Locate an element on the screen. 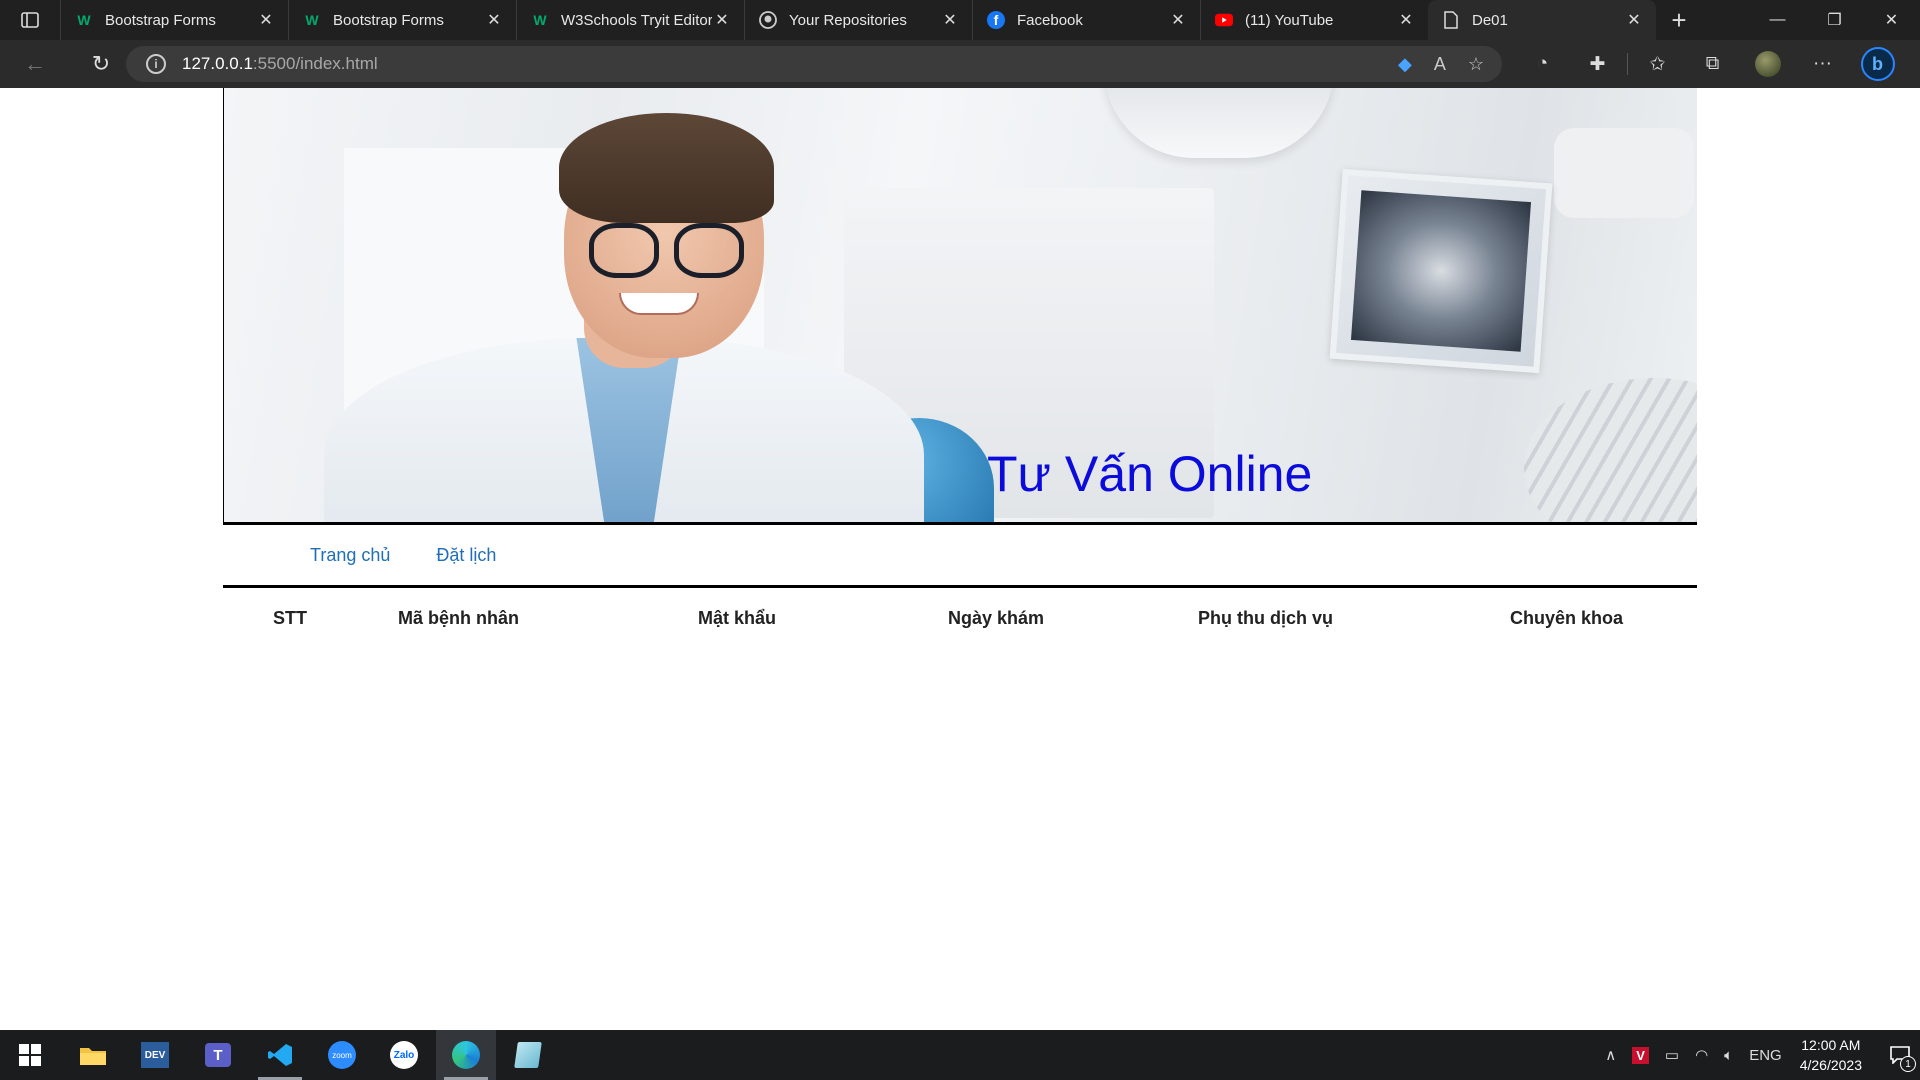  col-header-patient-id: Mã bệnh nhân is located at coordinates (458, 617).